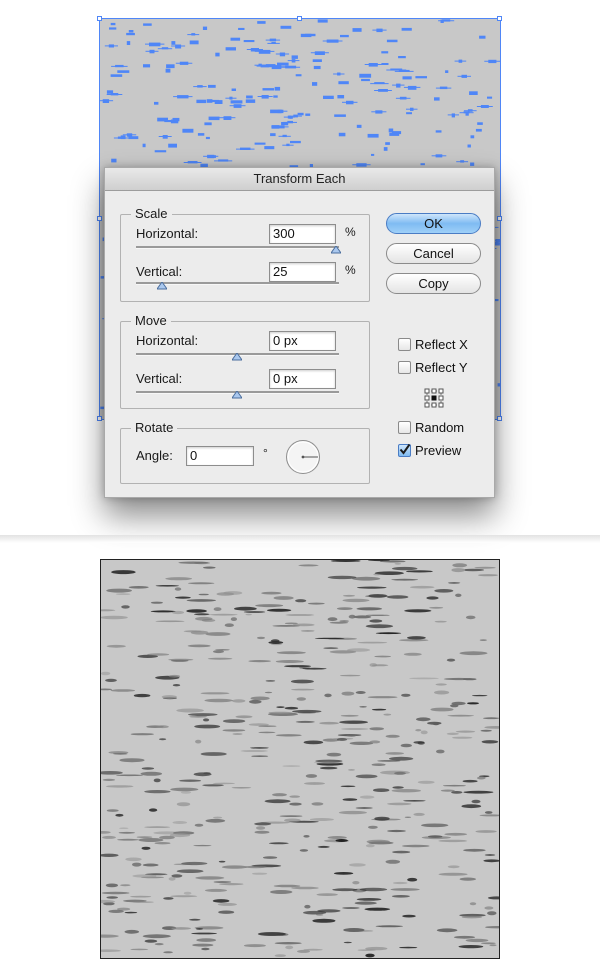  Describe the element at coordinates (433, 223) in the screenshot. I see `ok-button: OK` at that location.